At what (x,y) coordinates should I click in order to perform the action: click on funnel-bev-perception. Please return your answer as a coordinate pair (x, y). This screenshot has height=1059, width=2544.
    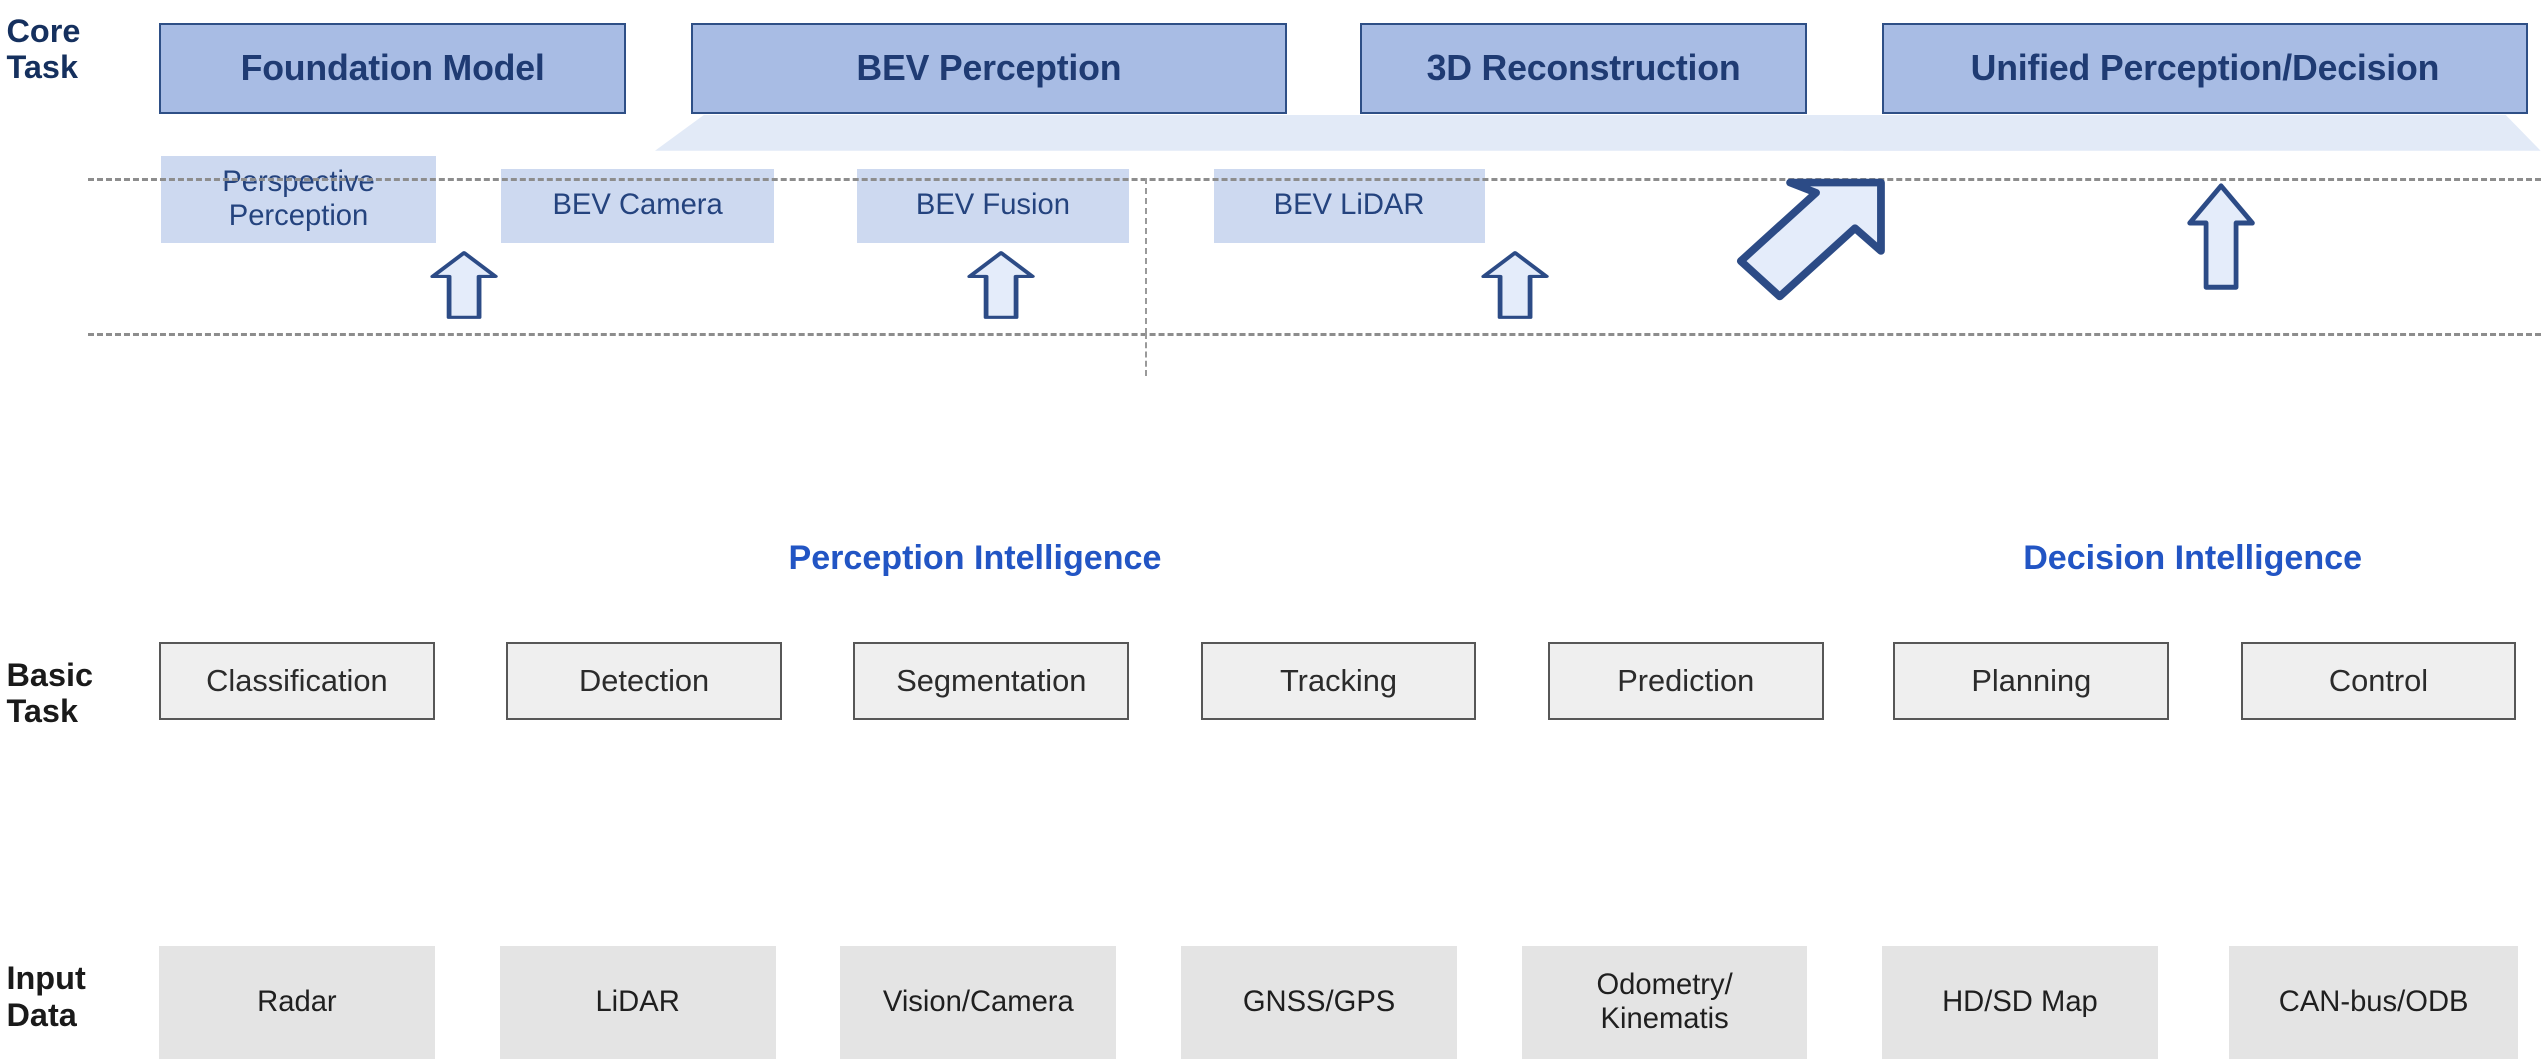
    Looking at the image, I should click on (1353, 133).